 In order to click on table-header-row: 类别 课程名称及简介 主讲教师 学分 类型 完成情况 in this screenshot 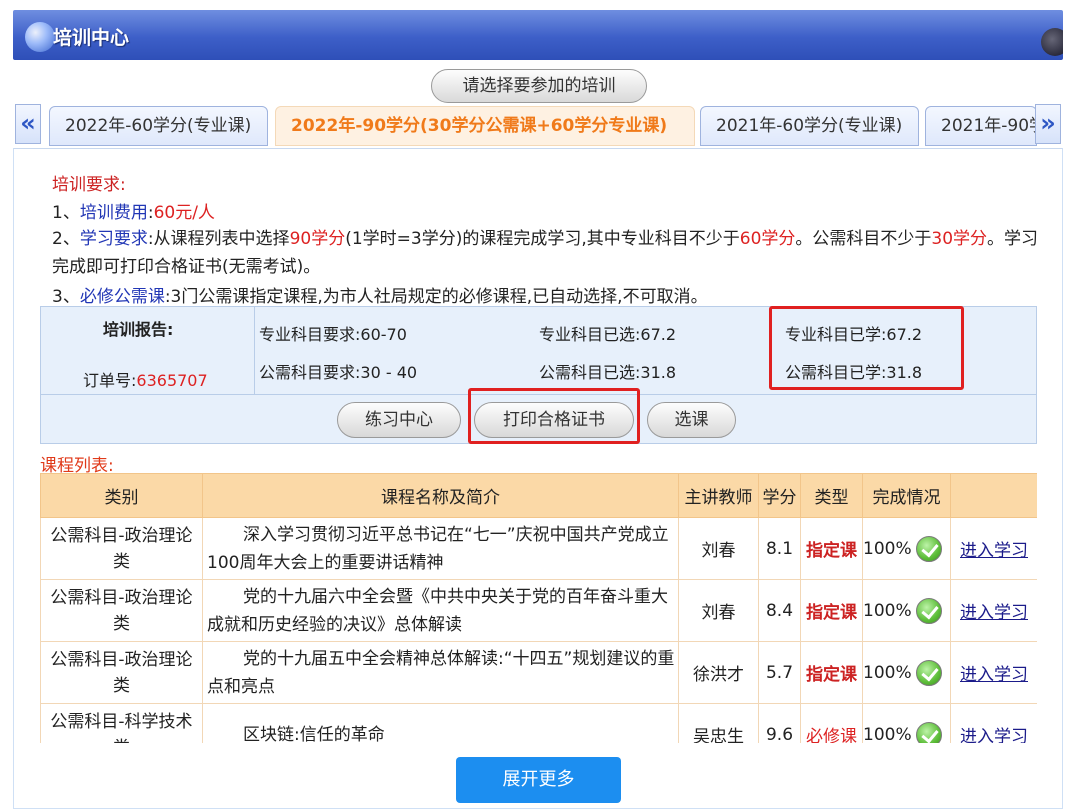, I will do `click(538, 495)`.